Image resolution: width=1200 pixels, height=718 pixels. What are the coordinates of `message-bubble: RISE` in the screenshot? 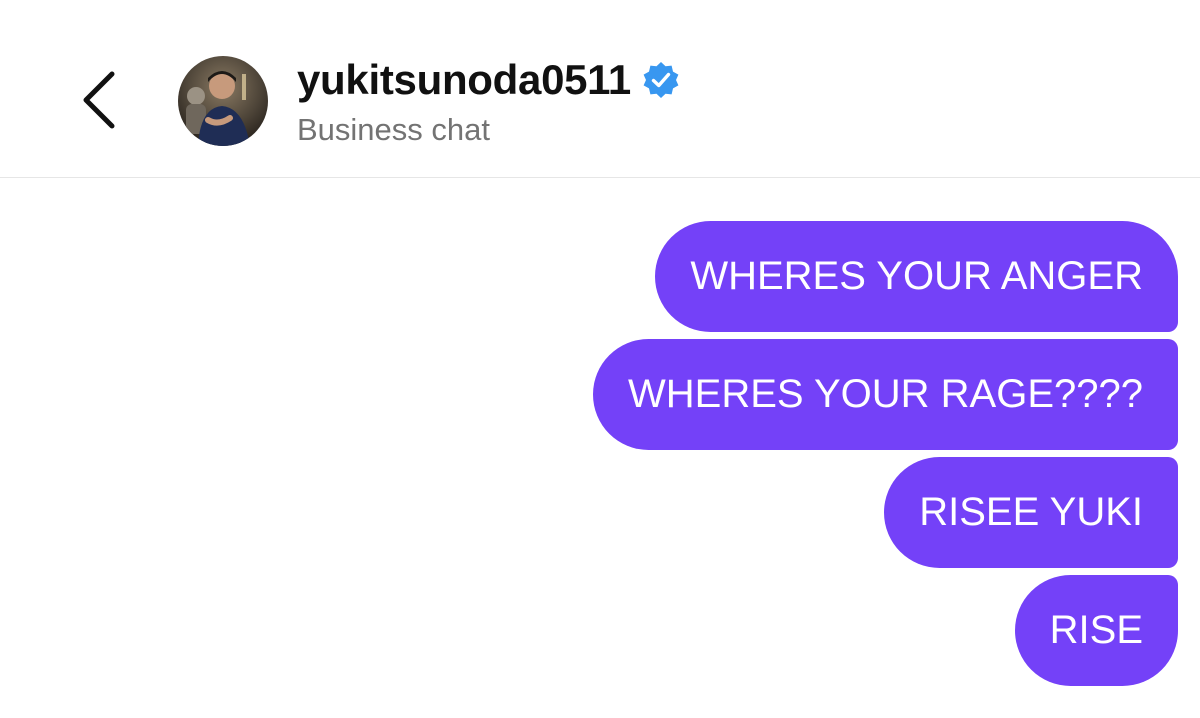 It's located at (1096, 630).